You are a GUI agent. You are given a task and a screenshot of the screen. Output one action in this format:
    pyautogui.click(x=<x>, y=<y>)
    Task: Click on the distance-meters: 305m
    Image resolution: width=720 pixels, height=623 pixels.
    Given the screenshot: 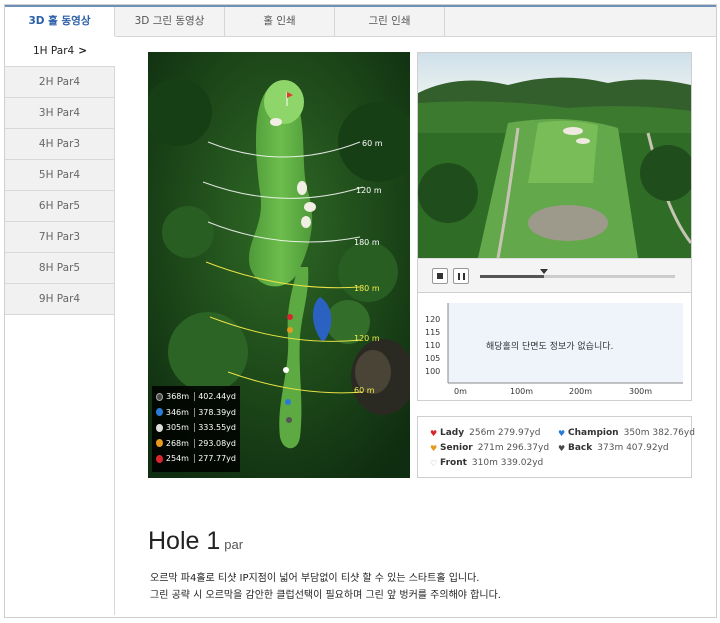 What is the action you would take?
    pyautogui.click(x=177, y=428)
    